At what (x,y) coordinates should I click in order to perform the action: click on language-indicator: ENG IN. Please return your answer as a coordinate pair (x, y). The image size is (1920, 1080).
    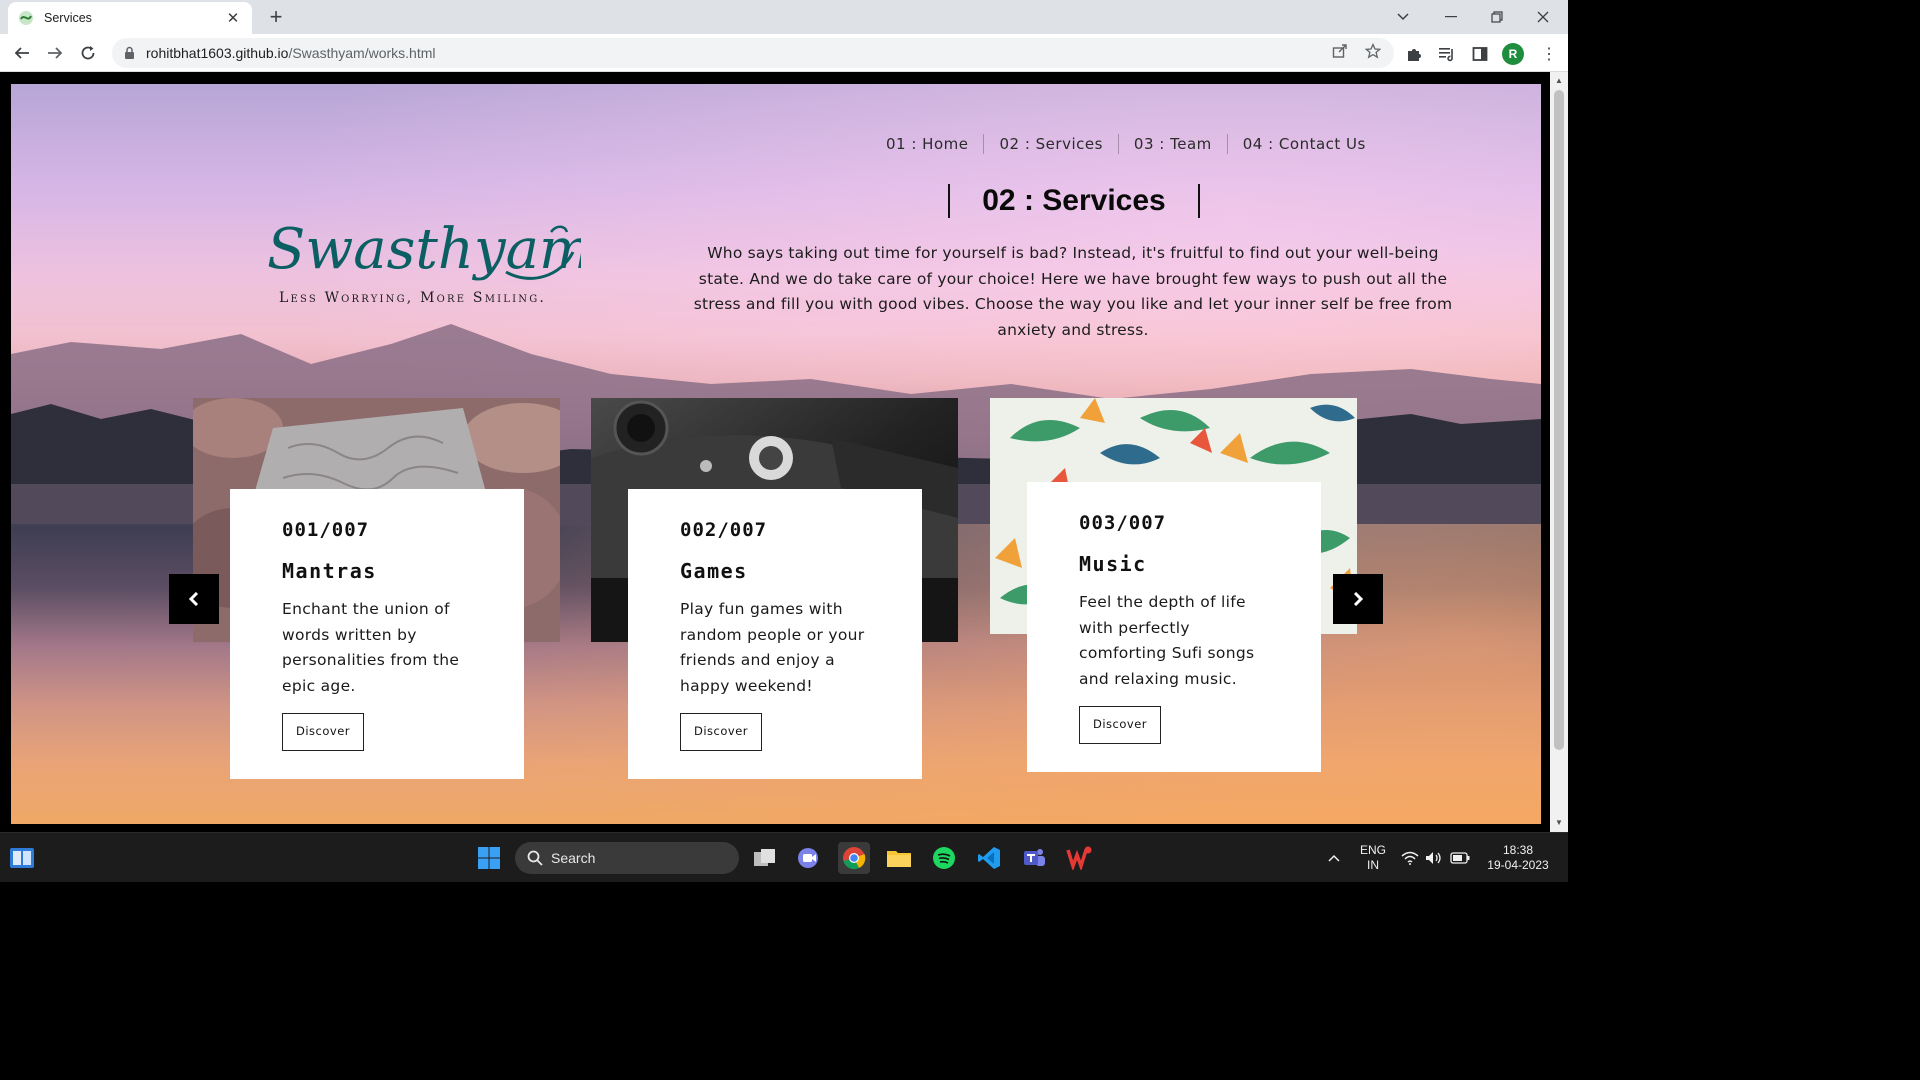
    Looking at the image, I should click on (1373, 858).